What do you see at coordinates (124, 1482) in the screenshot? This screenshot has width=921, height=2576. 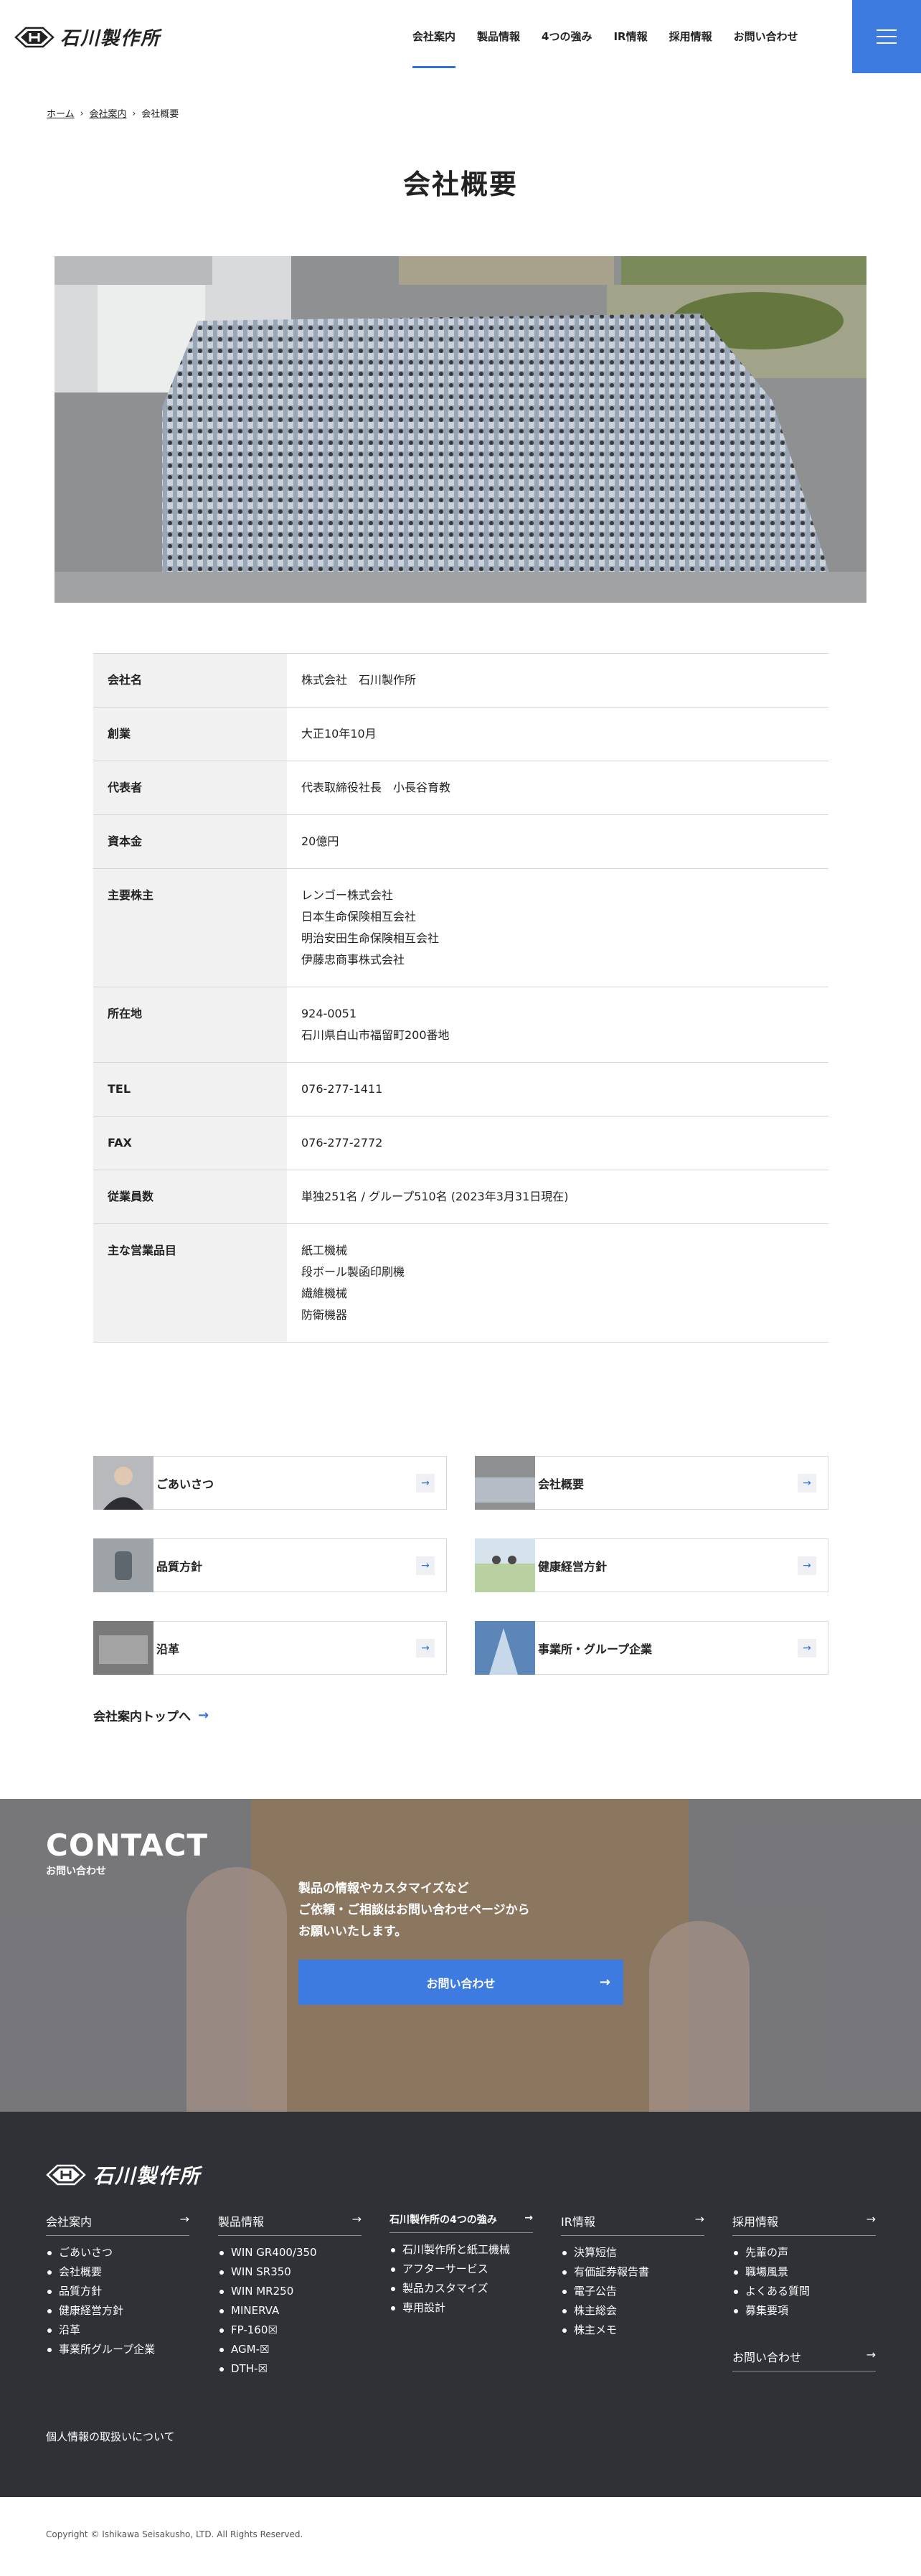 I see `greeting-thumbnail` at bounding box center [124, 1482].